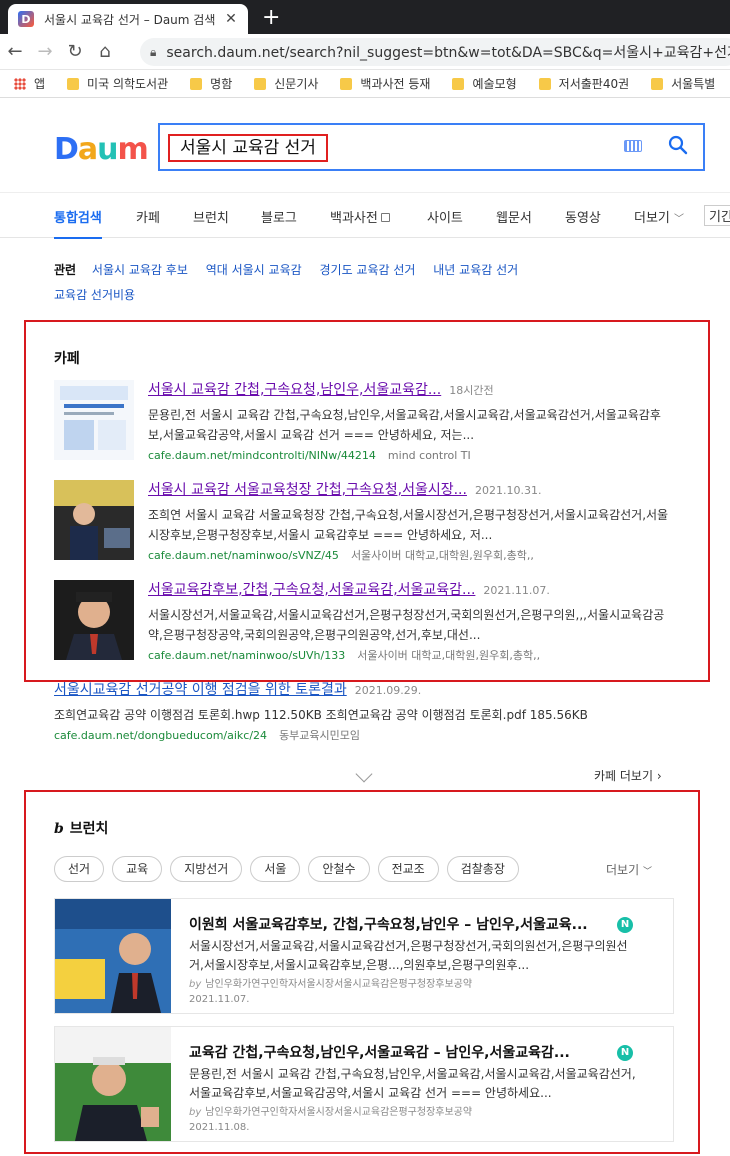  What do you see at coordinates (243, 555) in the screenshot?
I see `result-url: cafe.daum.net/naminwoo/sVNZ/45` at bounding box center [243, 555].